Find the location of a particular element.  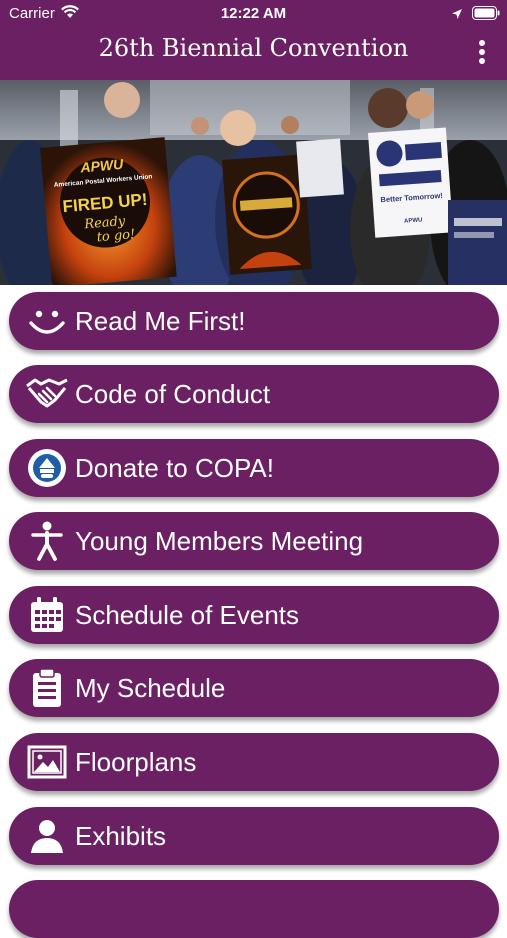

battery-icon is located at coordinates (486, 15).